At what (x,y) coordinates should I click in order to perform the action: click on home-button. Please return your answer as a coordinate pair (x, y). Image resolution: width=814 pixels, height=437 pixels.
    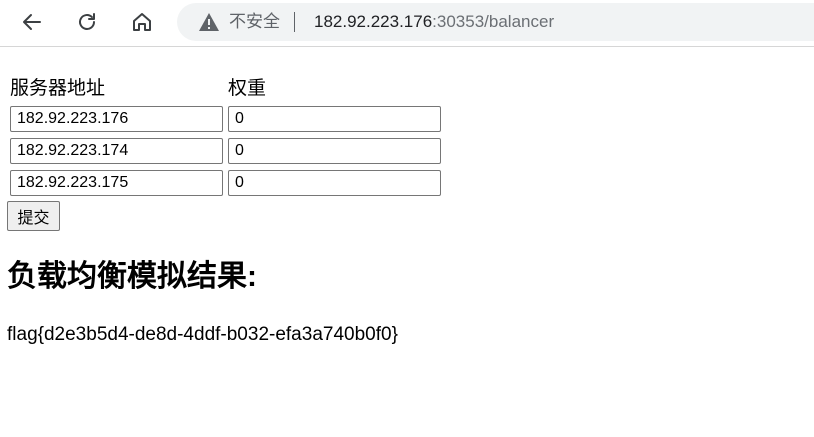
    Looking at the image, I should click on (142, 22).